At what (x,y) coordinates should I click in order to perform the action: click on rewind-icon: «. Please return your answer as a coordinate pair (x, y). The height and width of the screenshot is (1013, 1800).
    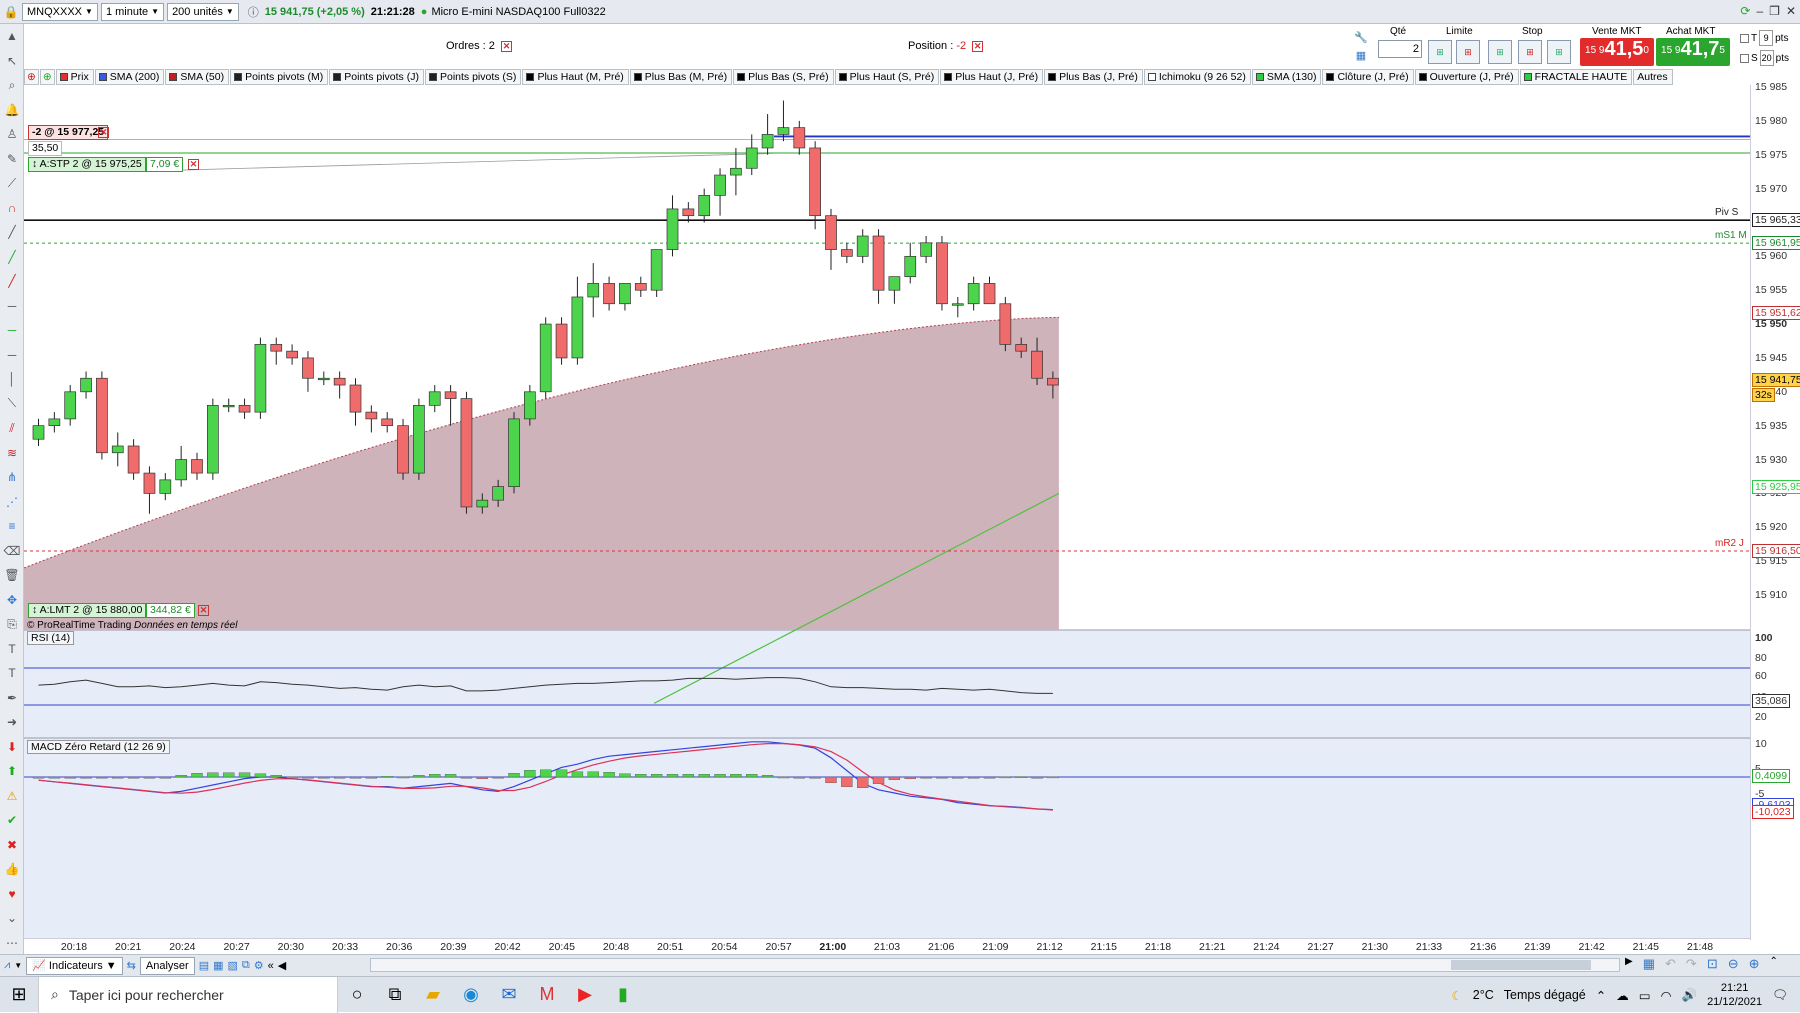
    Looking at the image, I should click on (271, 966).